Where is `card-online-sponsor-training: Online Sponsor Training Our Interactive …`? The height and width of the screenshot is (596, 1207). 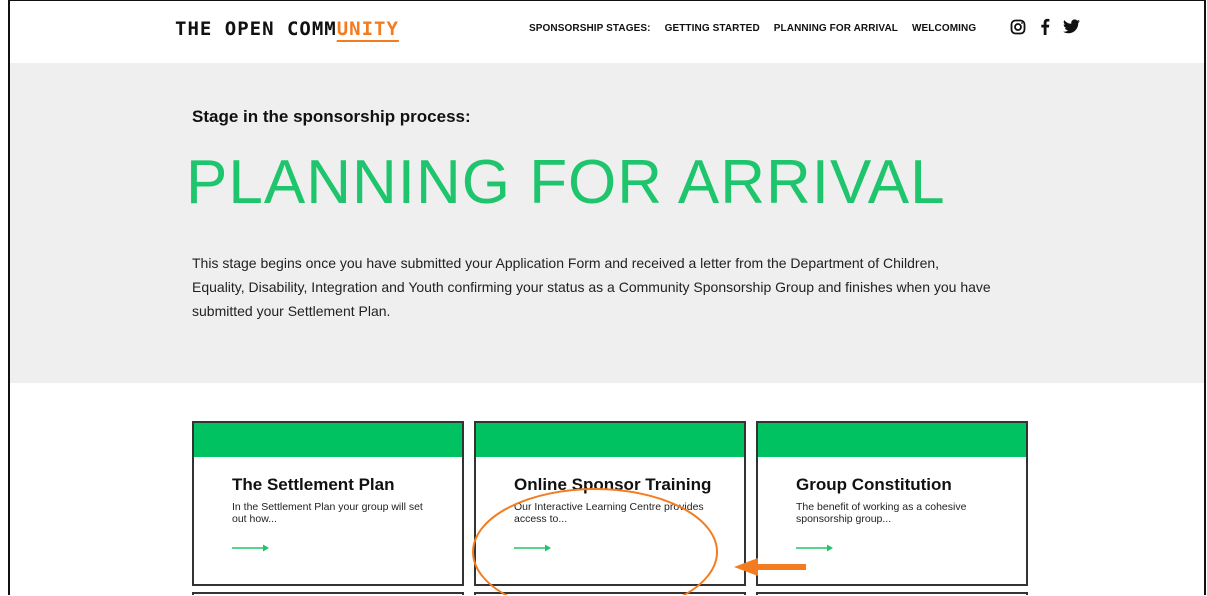 card-online-sponsor-training: Online Sponsor Training Our Interactive … is located at coordinates (610, 503).